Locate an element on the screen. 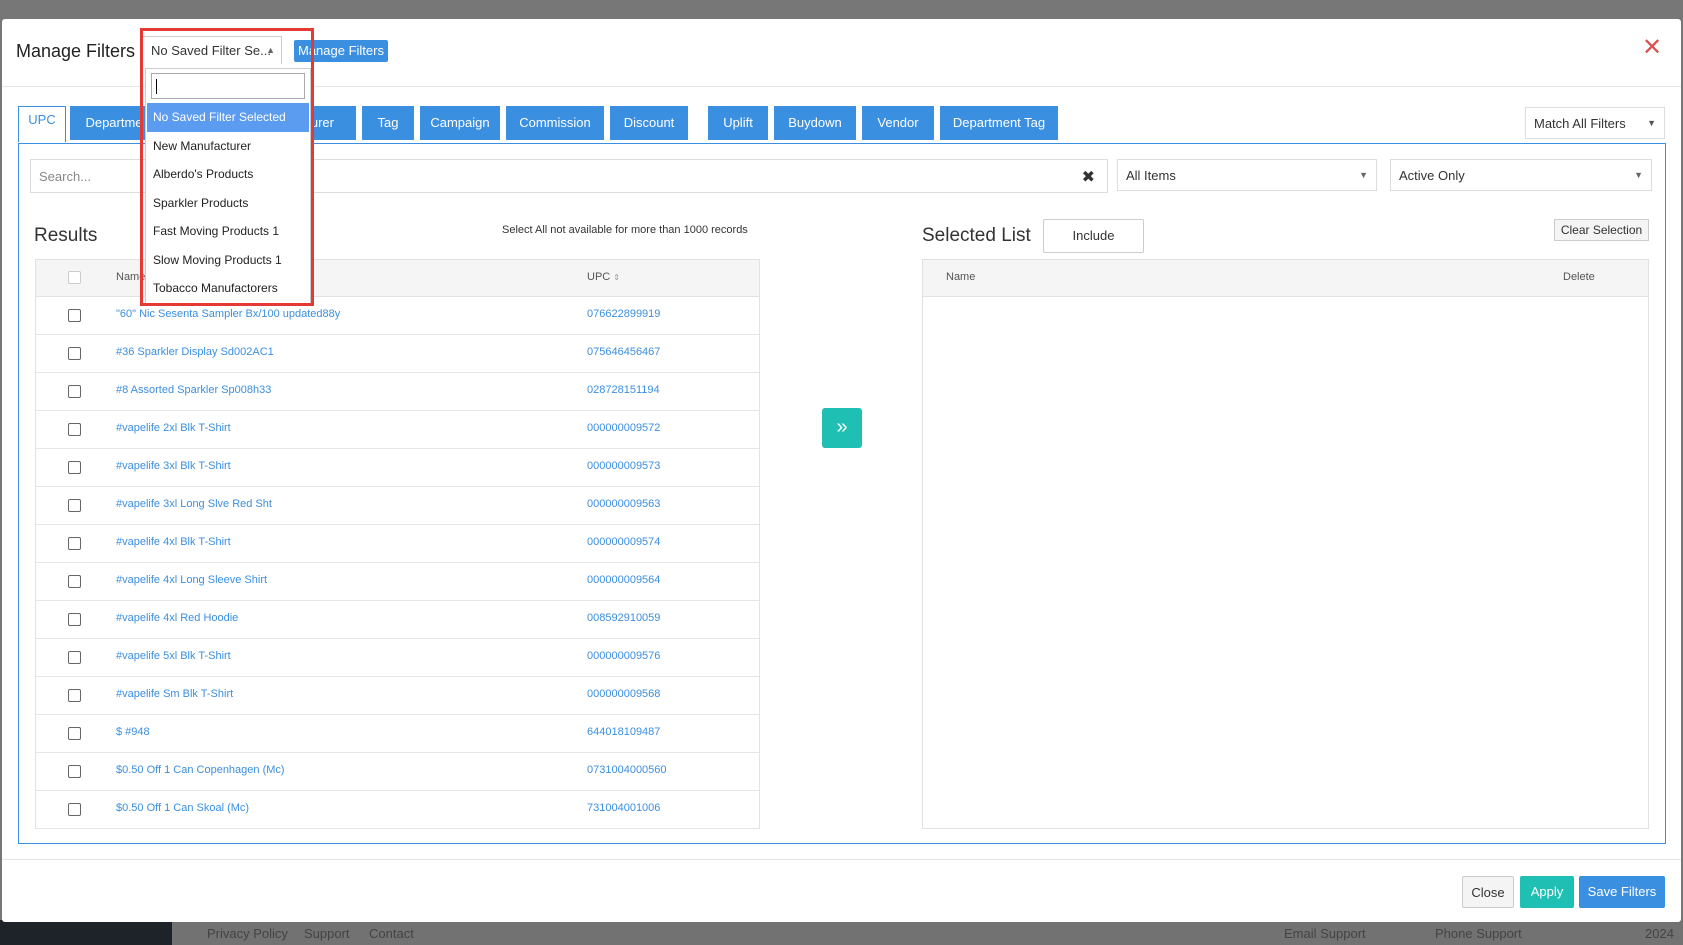 This screenshot has width=1683, height=945. status-filter-select: Active Only ▼ is located at coordinates (1521, 175).